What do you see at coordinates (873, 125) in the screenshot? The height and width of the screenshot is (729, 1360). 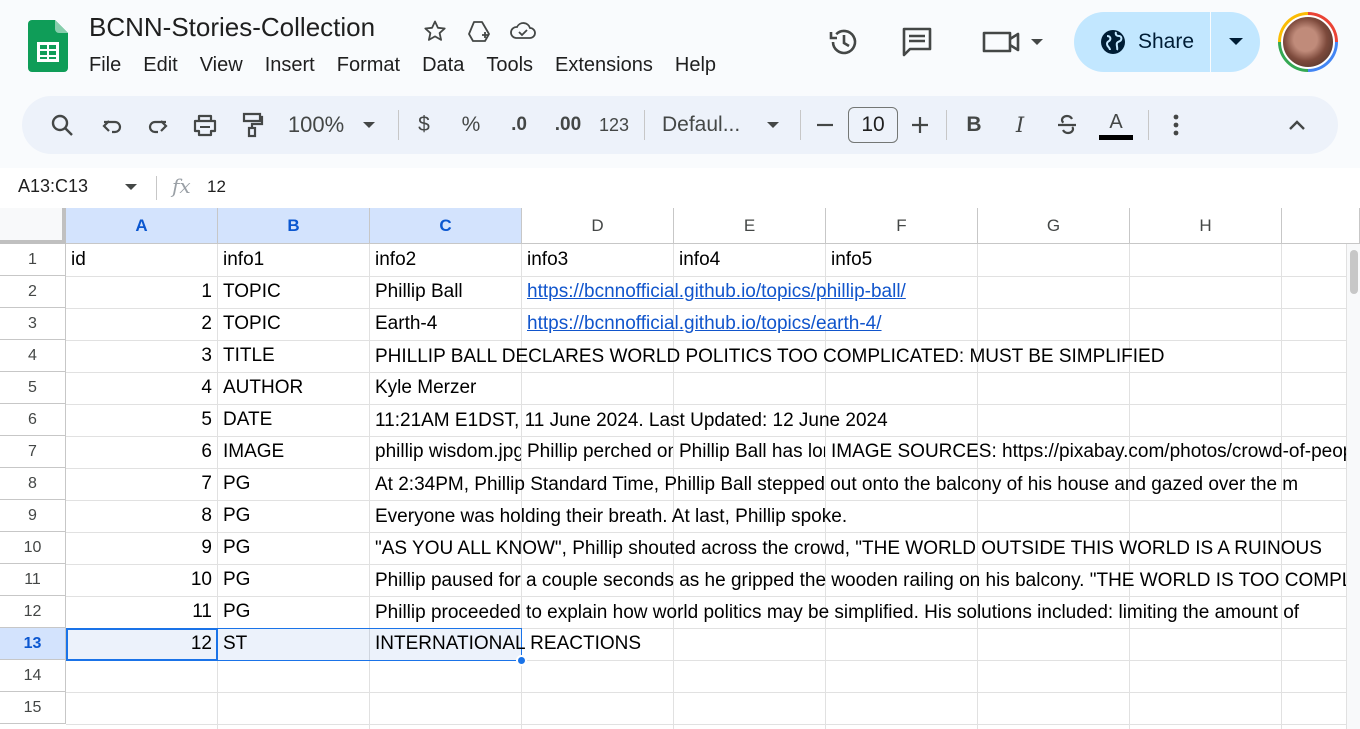 I see `font-size-input: 10` at bounding box center [873, 125].